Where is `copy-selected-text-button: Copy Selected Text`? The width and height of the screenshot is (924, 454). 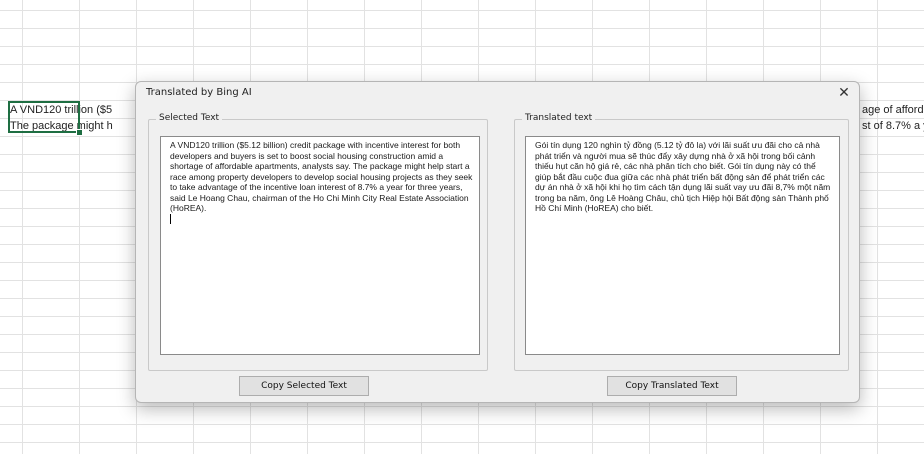
copy-selected-text-button: Copy Selected Text is located at coordinates (304, 386).